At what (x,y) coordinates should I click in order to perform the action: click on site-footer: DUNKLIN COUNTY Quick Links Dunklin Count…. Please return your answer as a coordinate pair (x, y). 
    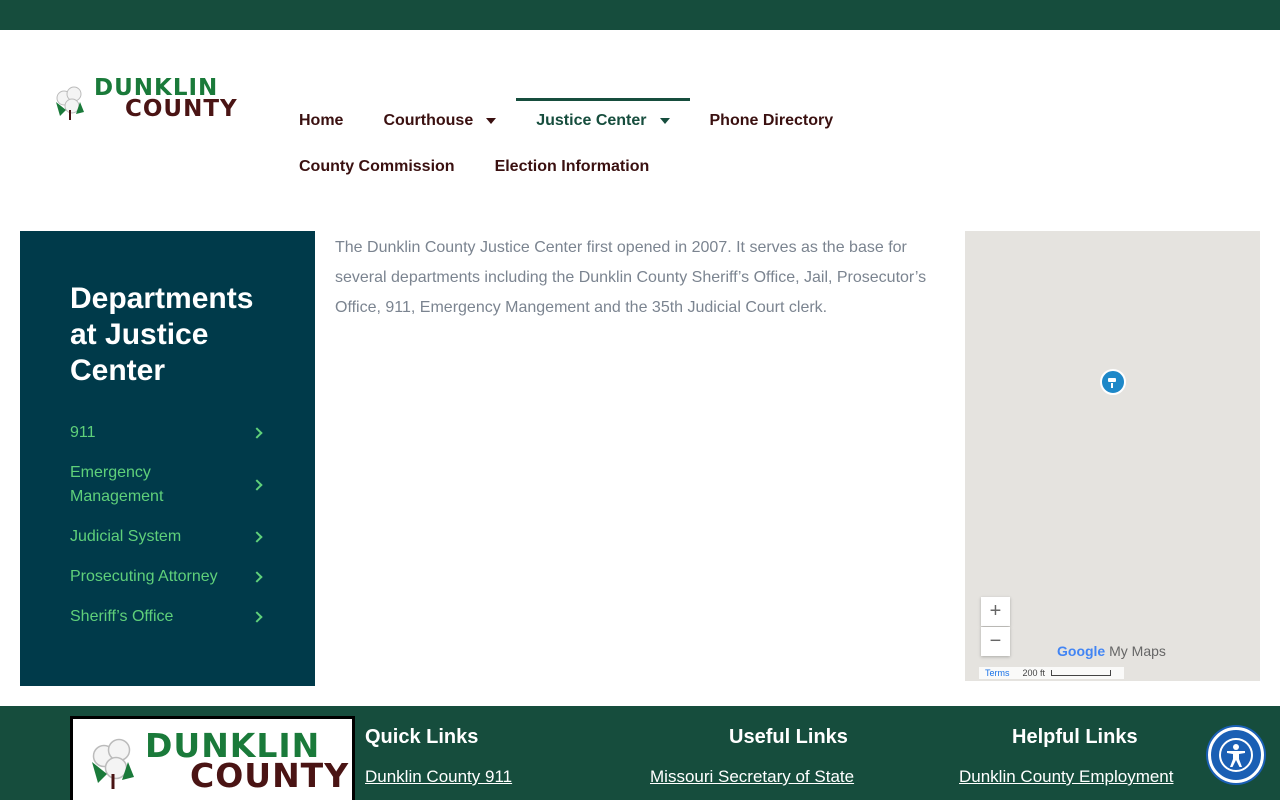
    Looking at the image, I should click on (640, 753).